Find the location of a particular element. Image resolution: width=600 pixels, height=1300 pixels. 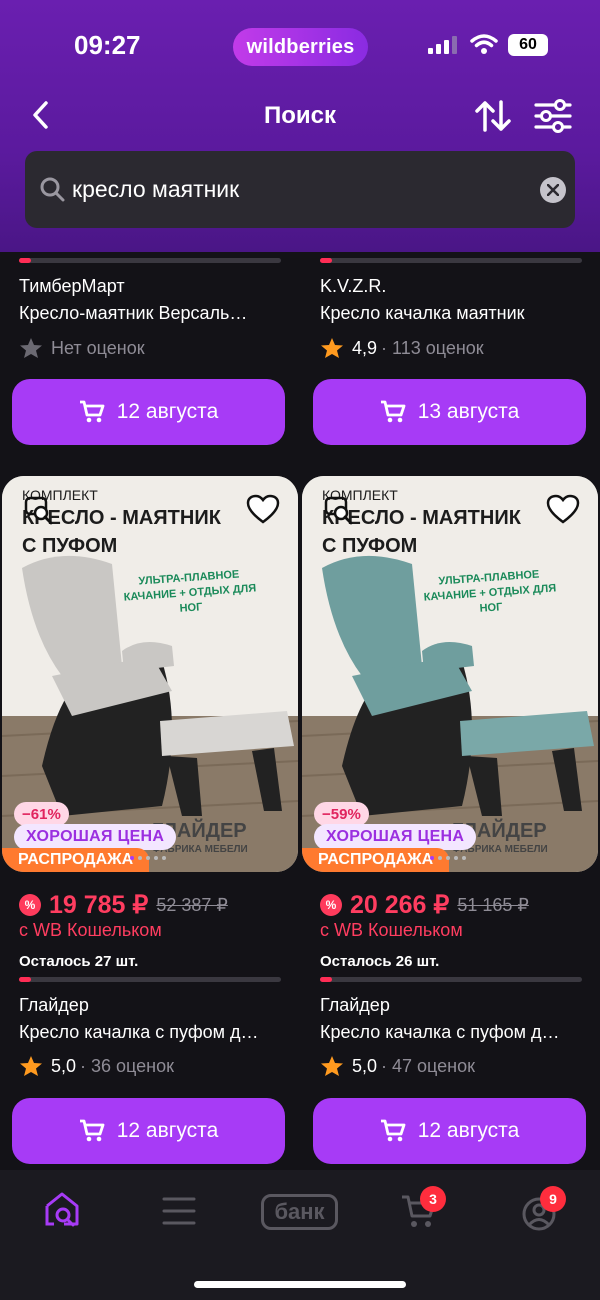

search-icon is located at coordinates (52, 189).